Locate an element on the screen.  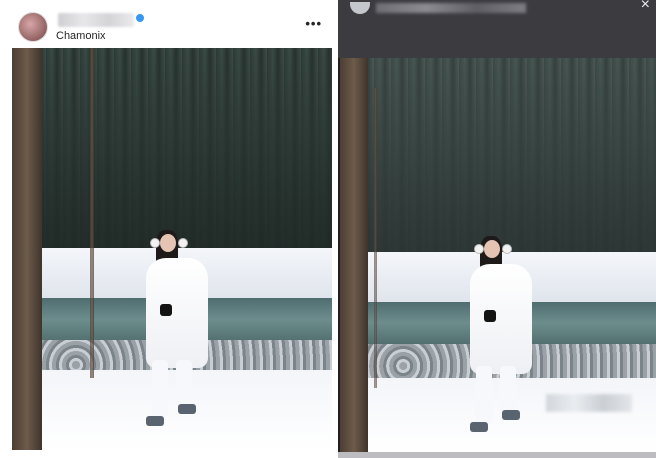
viewer-person-leg-right is located at coordinates (508, 390).